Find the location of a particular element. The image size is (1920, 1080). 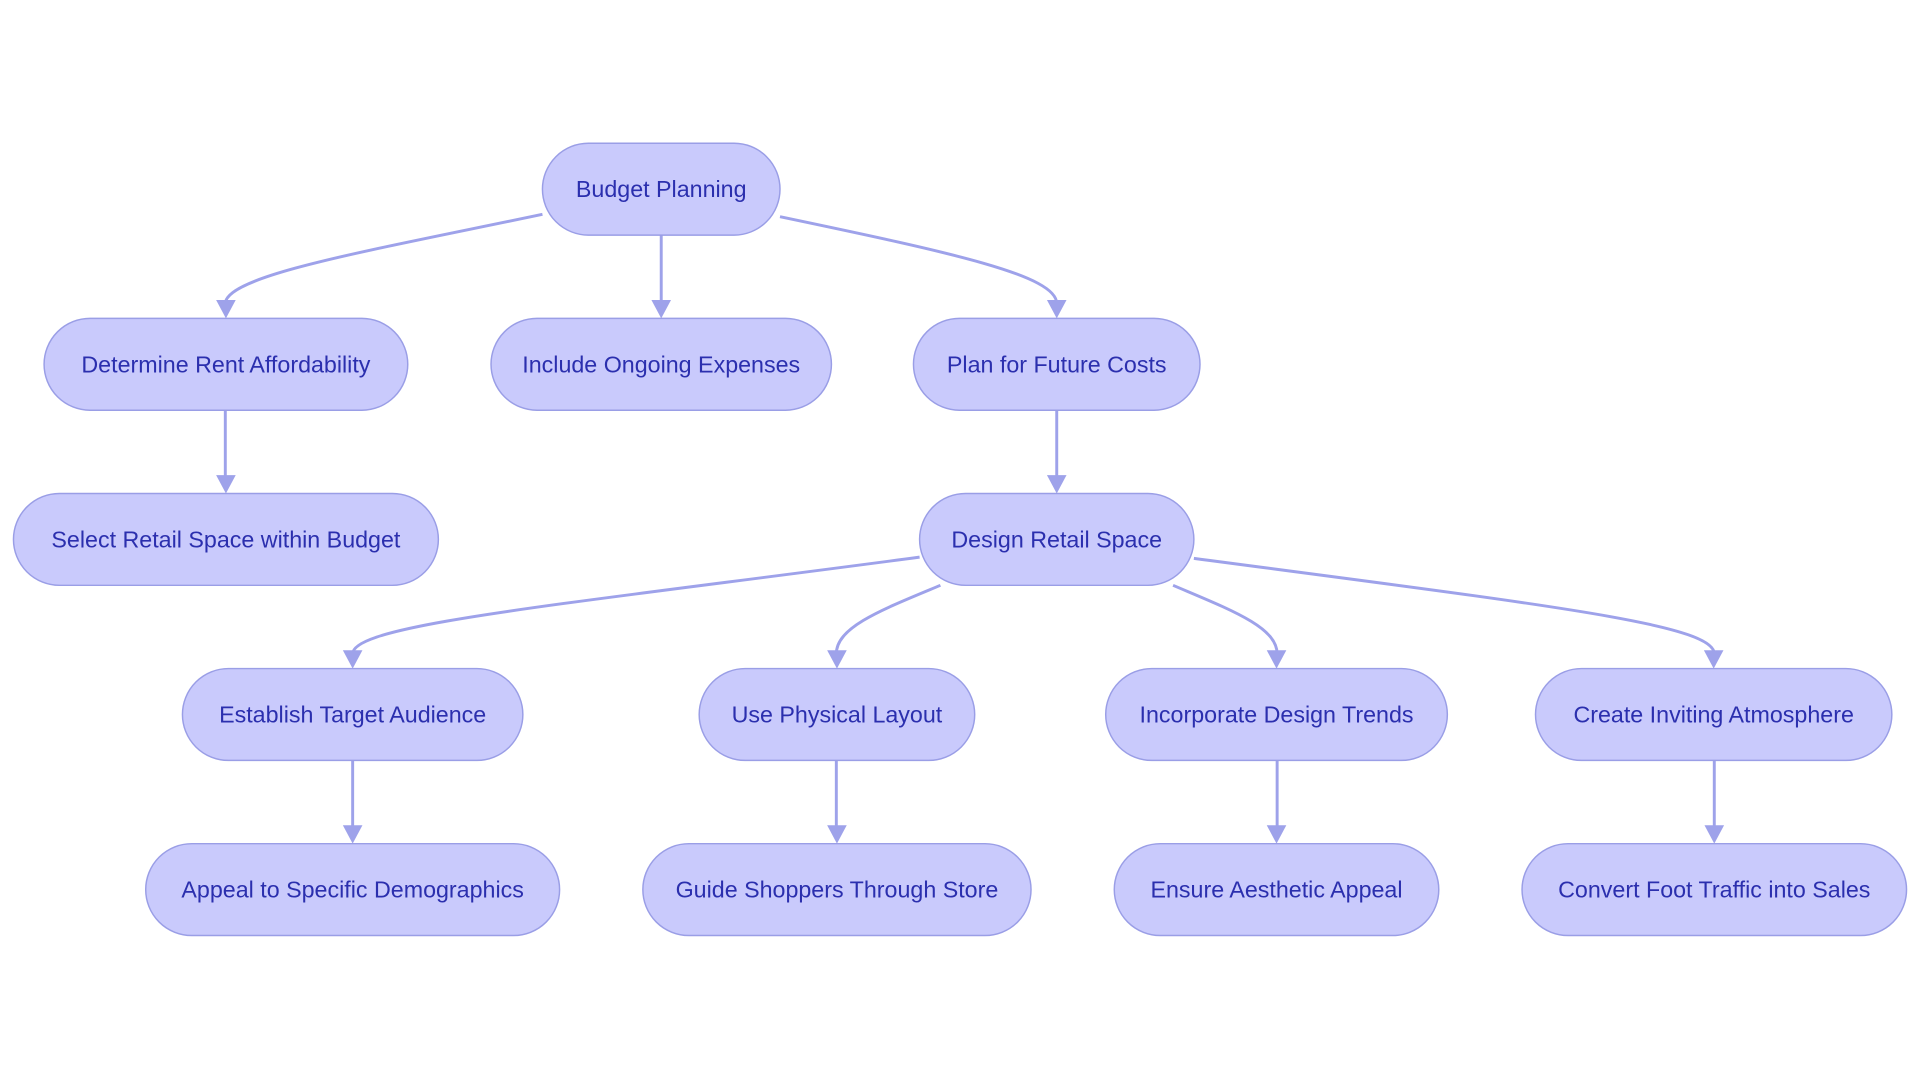

edge-budget-to-rent is located at coordinates (383, 258).